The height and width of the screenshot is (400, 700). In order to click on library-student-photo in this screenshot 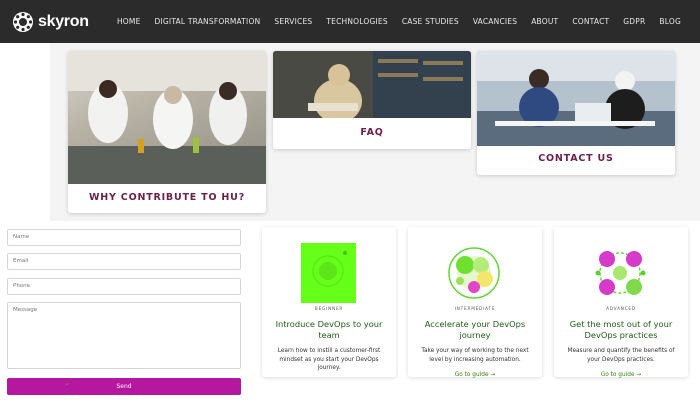, I will do `click(372, 87)`.